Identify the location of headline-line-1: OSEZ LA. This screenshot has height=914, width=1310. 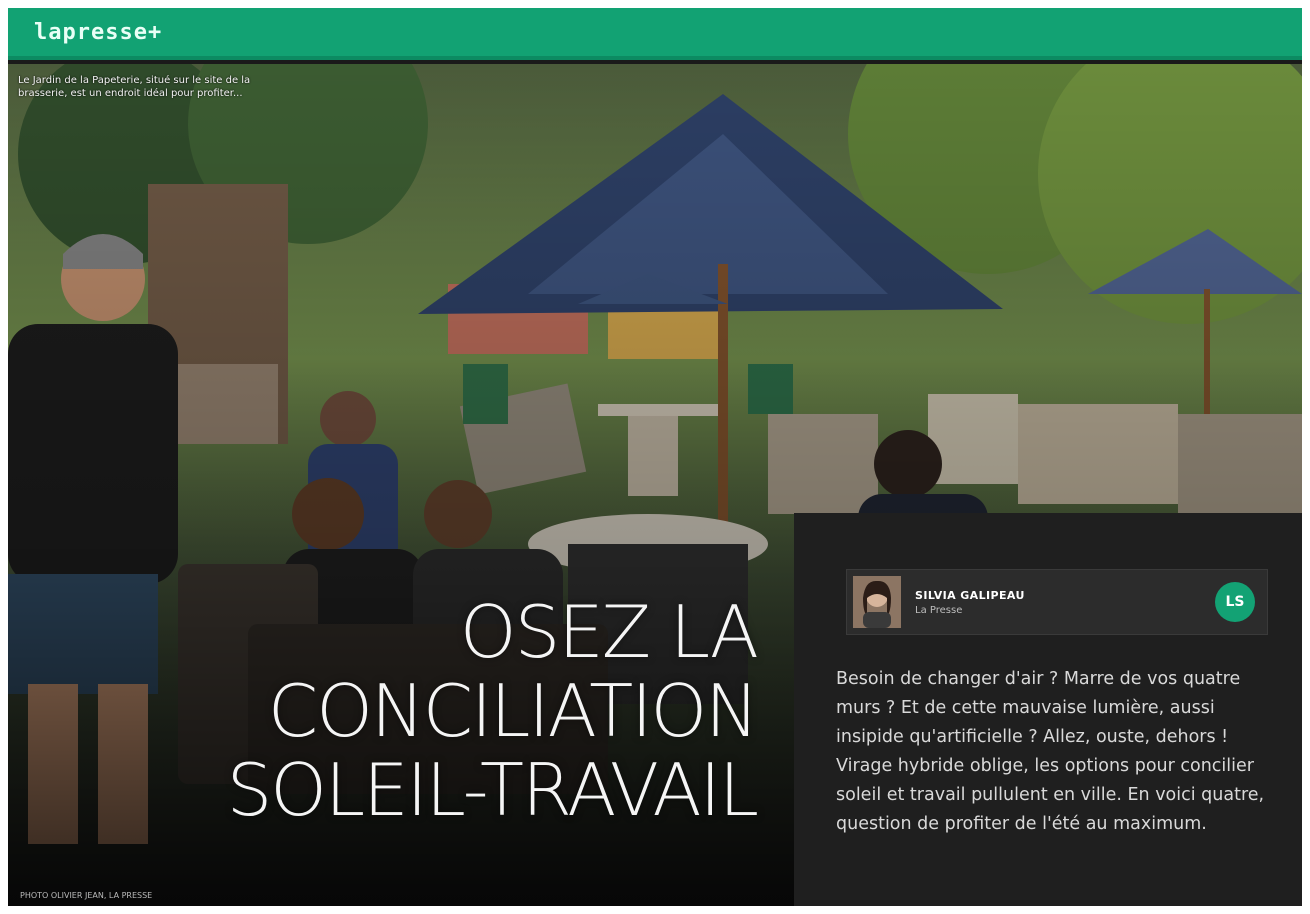
(609, 632).